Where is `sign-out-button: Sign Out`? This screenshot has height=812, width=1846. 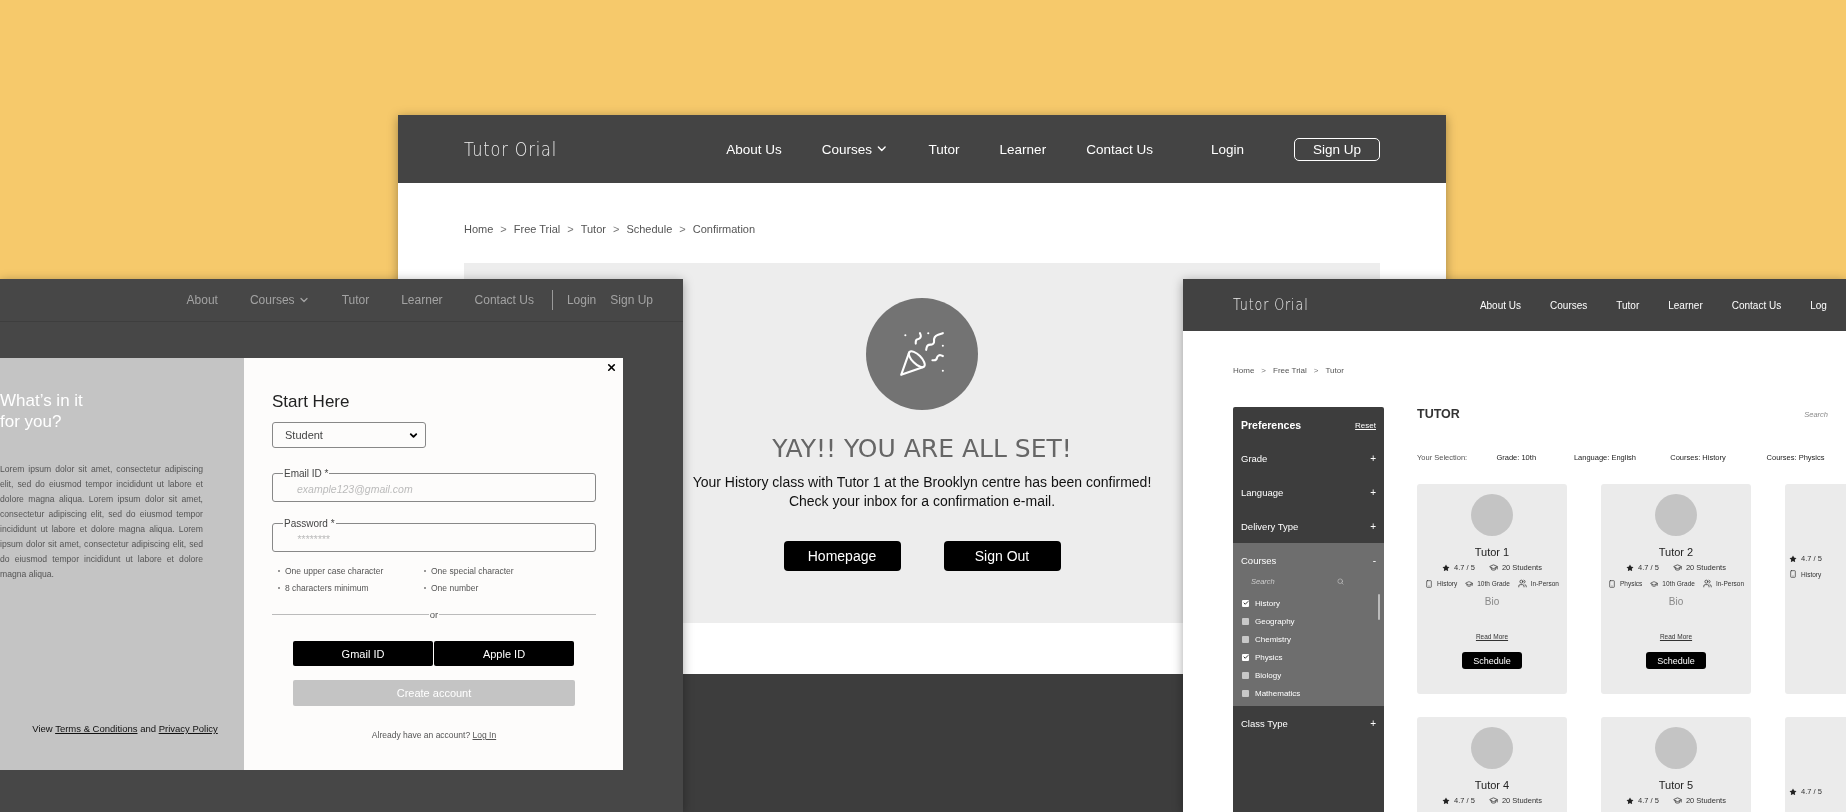 sign-out-button: Sign Out is located at coordinates (1002, 556).